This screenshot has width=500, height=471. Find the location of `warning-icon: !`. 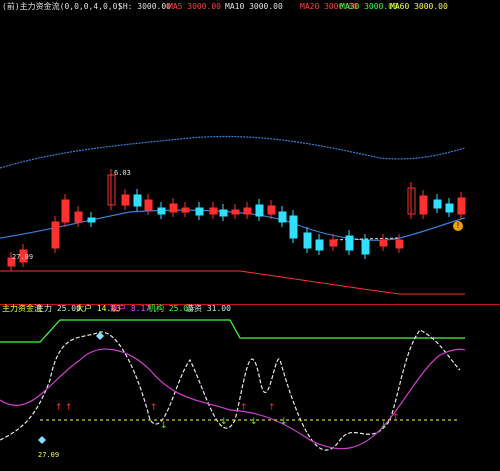

warning-icon: ! is located at coordinates (458, 226).